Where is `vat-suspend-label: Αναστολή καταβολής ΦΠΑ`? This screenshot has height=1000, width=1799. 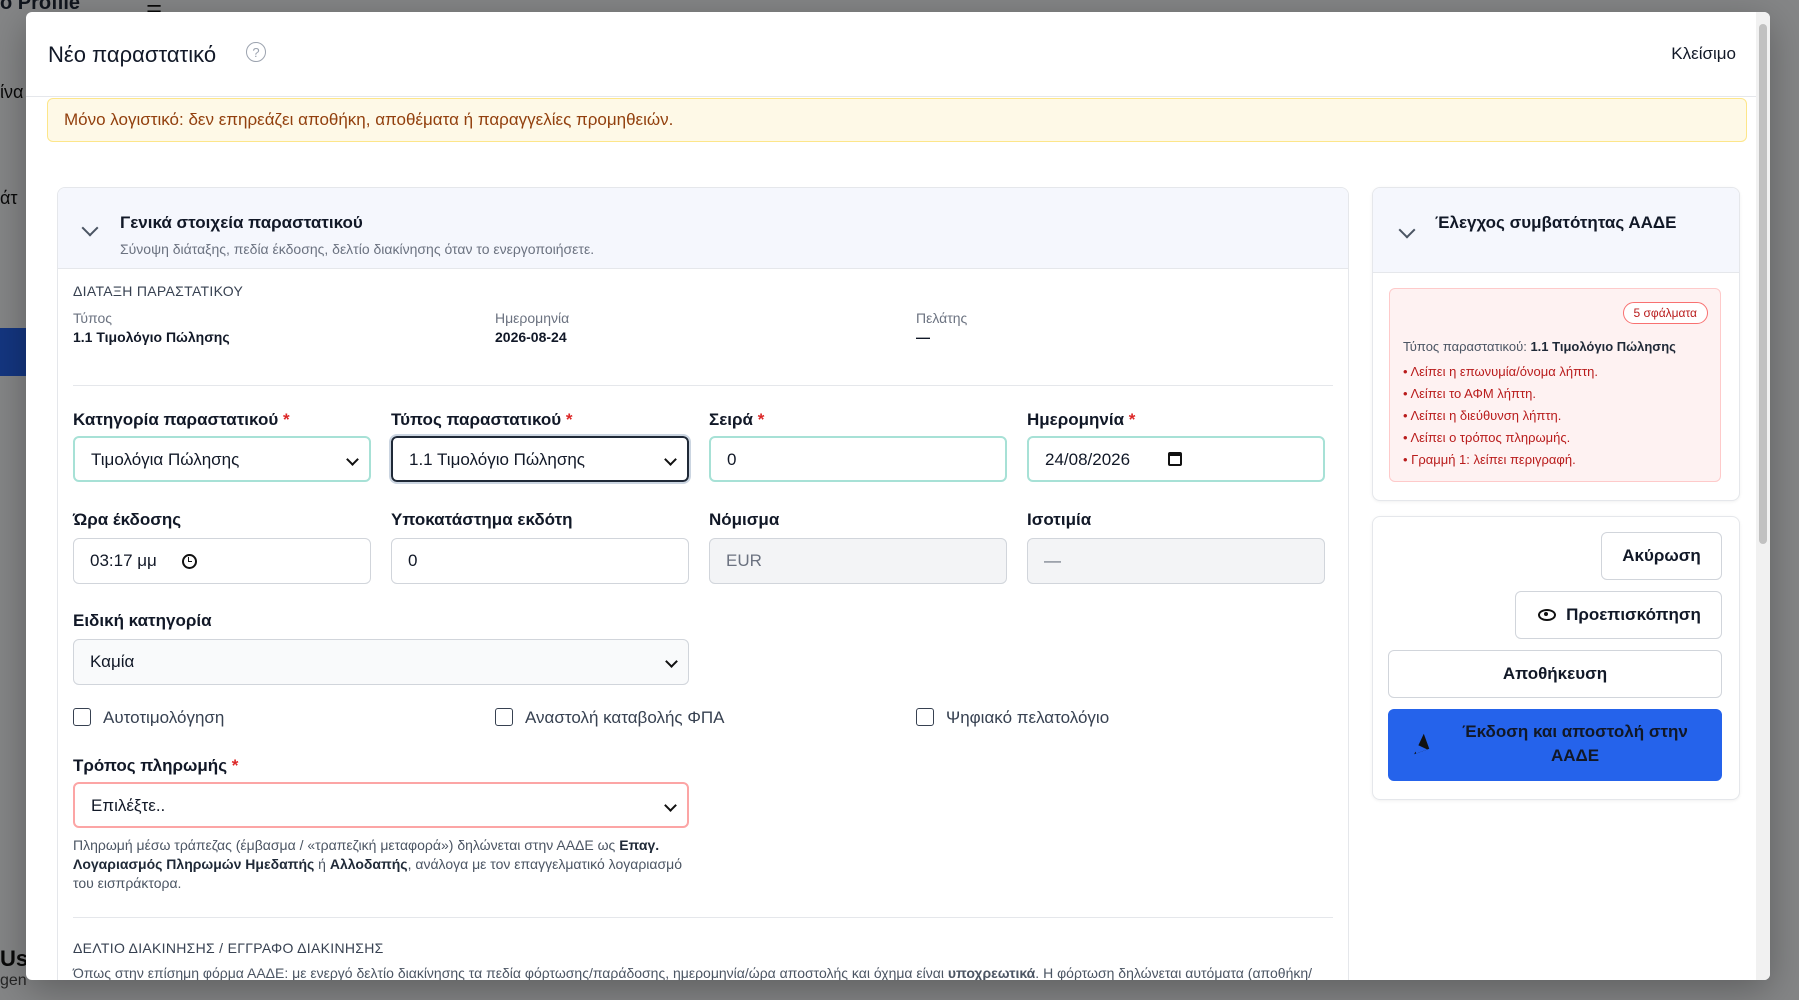
vat-suspend-label: Αναστολή καταβολής ΦΠΑ is located at coordinates (625, 718).